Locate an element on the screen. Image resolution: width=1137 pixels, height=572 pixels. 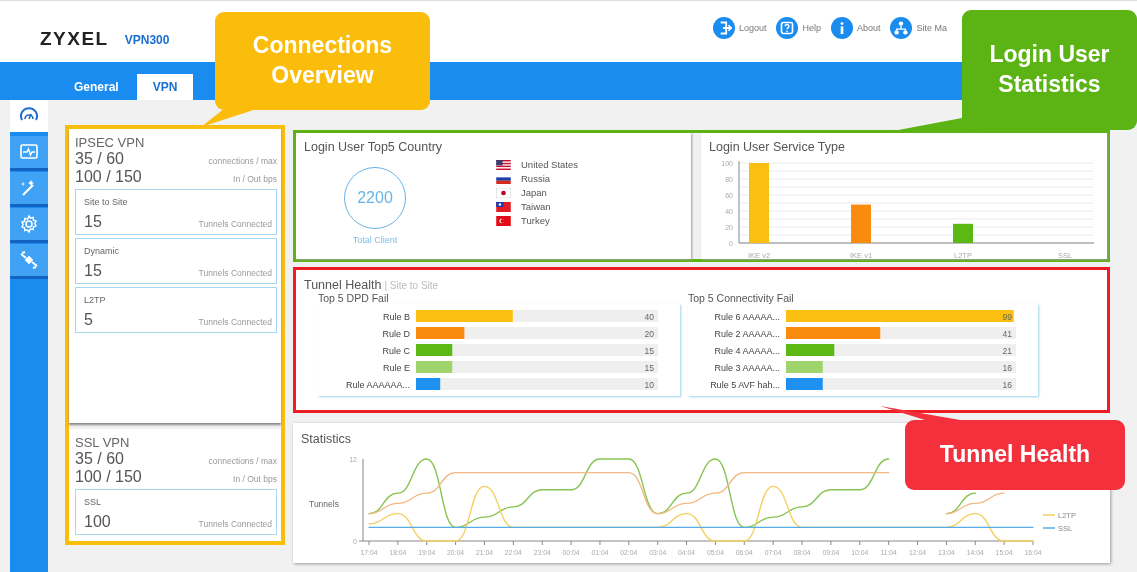
value-label: 40 is located at coordinates (649, 316).